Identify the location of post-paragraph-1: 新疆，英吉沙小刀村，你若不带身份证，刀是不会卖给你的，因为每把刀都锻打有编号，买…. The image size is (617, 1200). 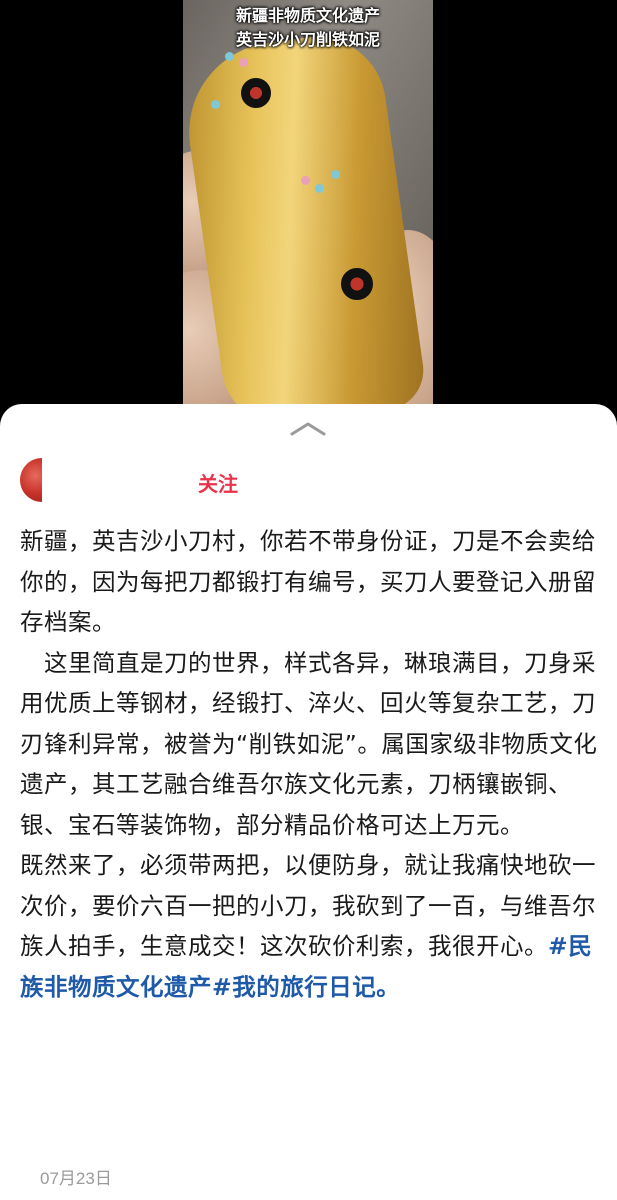
(308, 581).